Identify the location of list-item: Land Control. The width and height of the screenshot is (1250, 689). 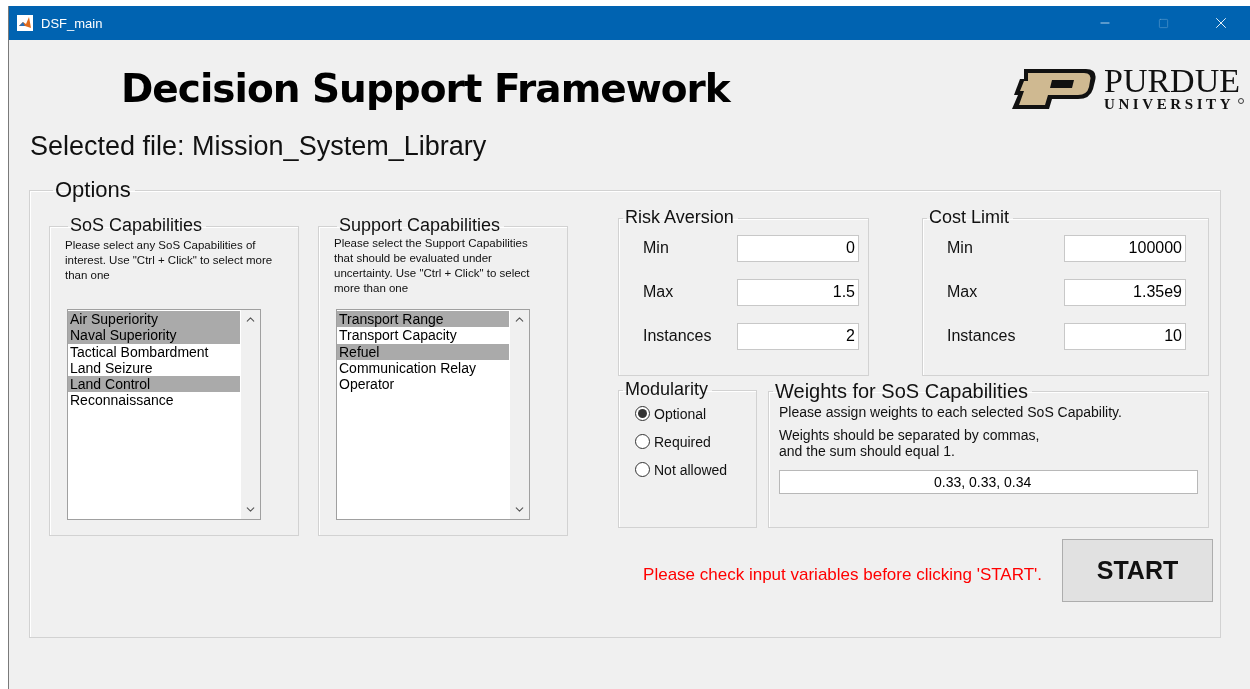
(154, 384).